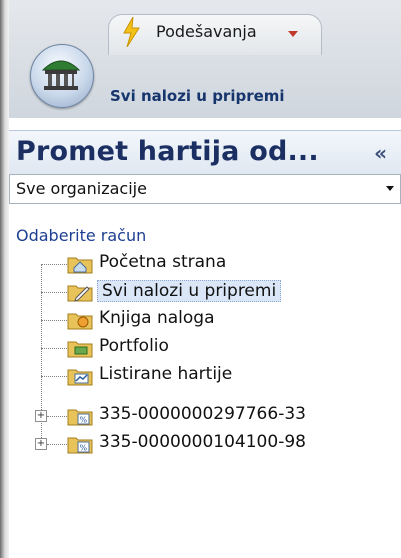 This screenshot has height=558, width=401. I want to click on dropdown-arrow-icon, so click(293, 34).